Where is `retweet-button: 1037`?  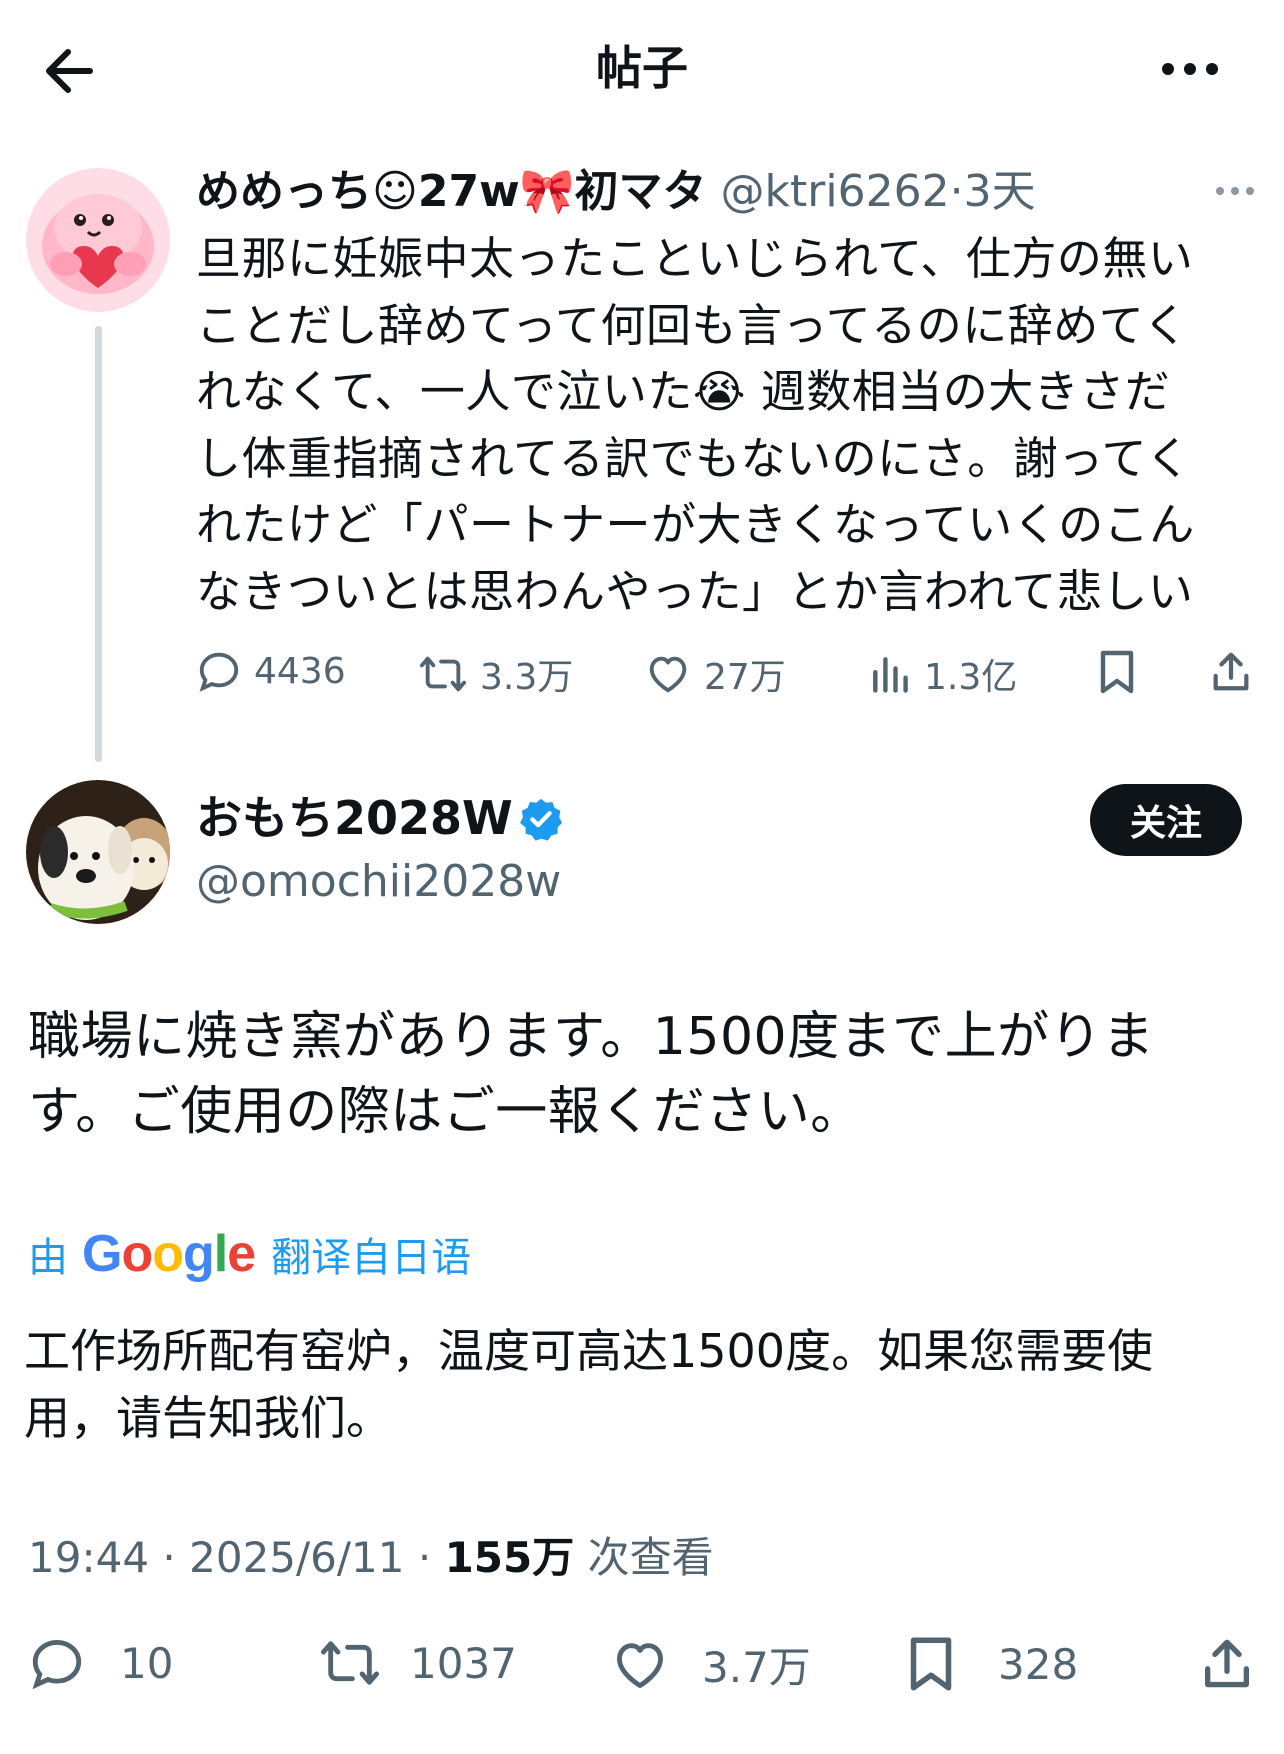 retweet-button: 1037 is located at coordinates (417, 1663).